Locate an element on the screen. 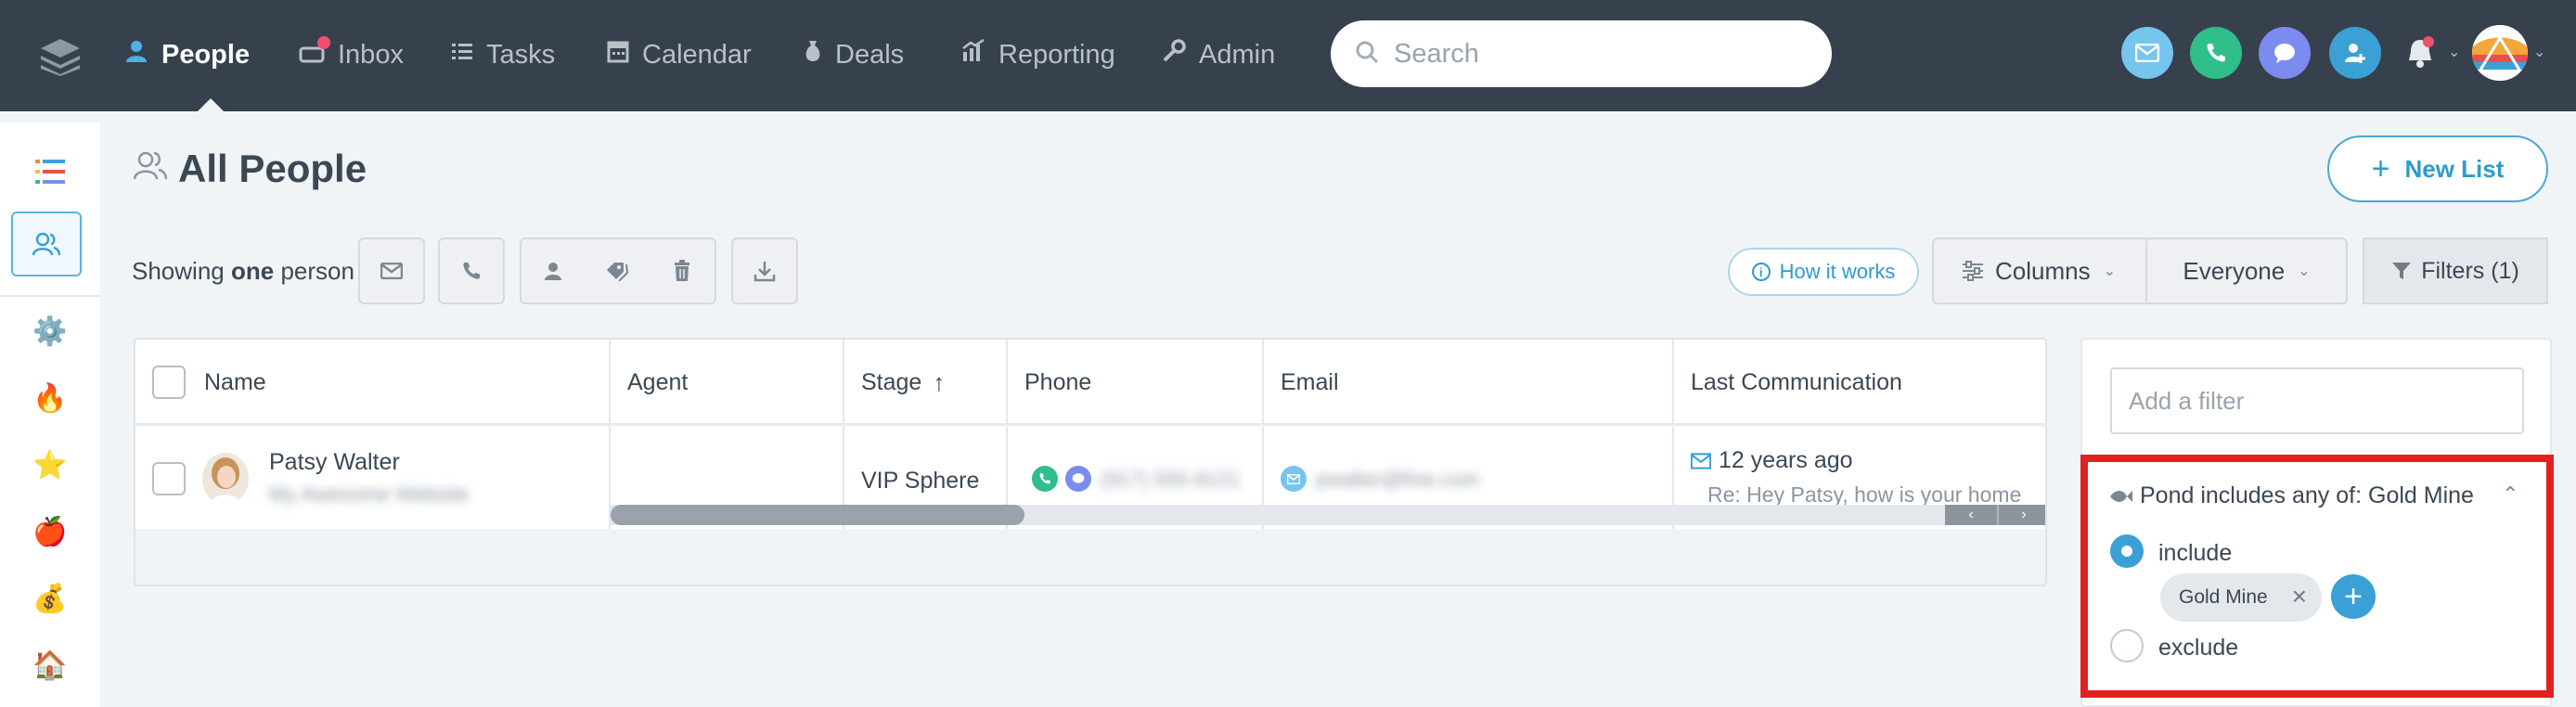 Image resolution: width=2576 pixels, height=707 pixels. nav-tasks-label: Tasks is located at coordinates (521, 54).